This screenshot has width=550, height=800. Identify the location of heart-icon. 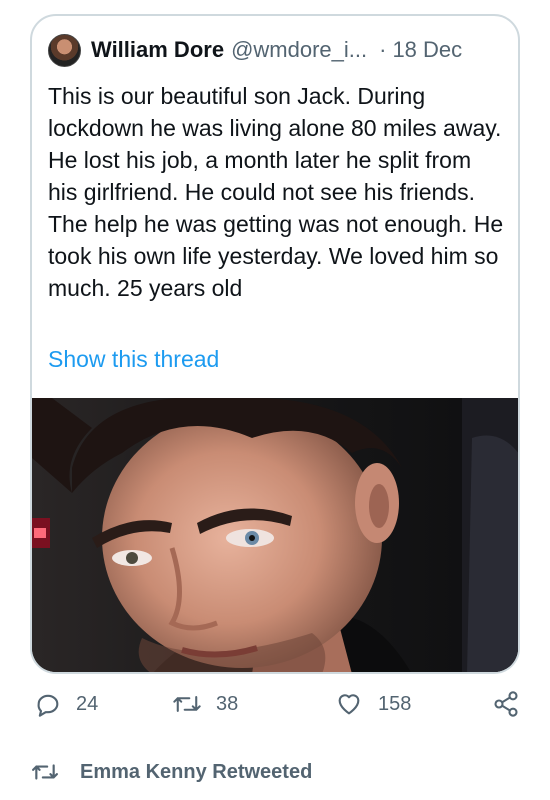
(349, 704).